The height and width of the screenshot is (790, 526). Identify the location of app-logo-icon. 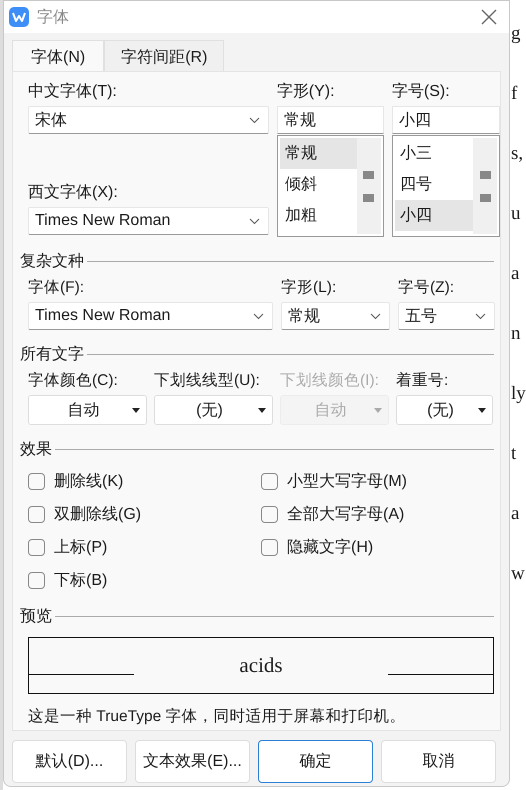
(19, 17).